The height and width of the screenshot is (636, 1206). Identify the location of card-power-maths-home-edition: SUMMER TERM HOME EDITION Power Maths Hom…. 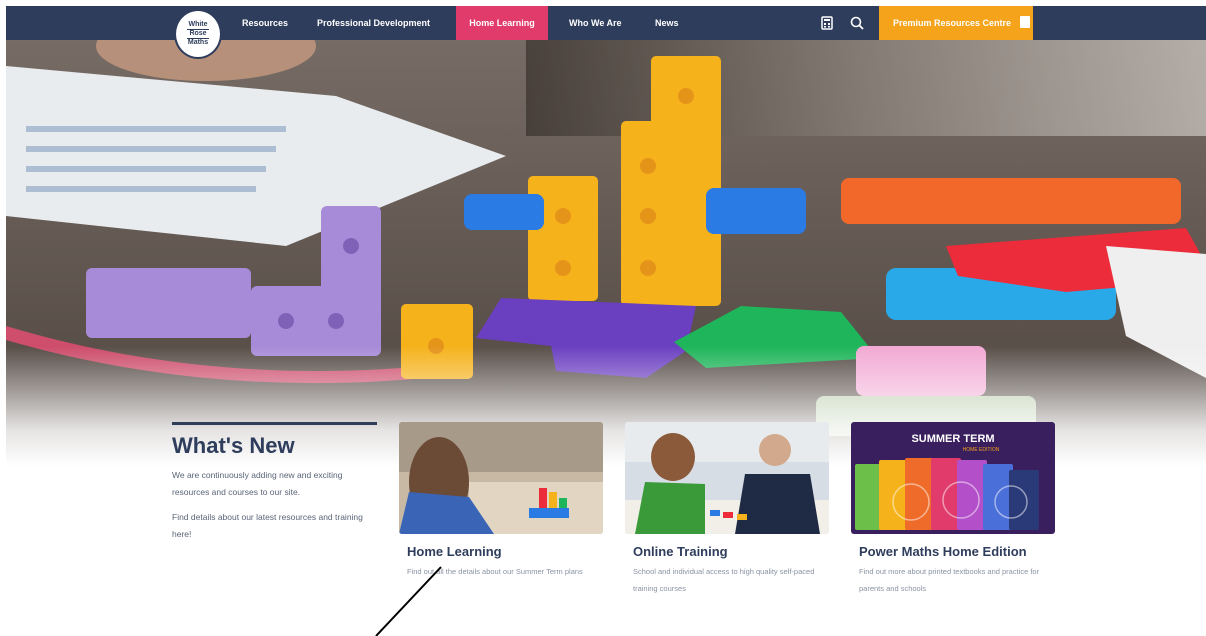
(953, 509).